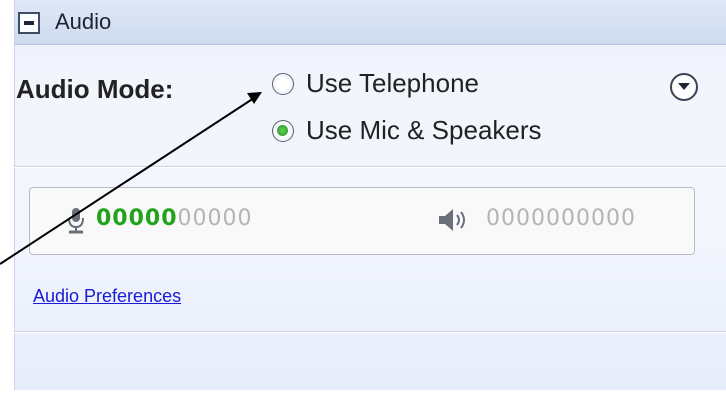  I want to click on radio-label-use-mic-speakers: Use Mic & Speakers, so click(424, 130).